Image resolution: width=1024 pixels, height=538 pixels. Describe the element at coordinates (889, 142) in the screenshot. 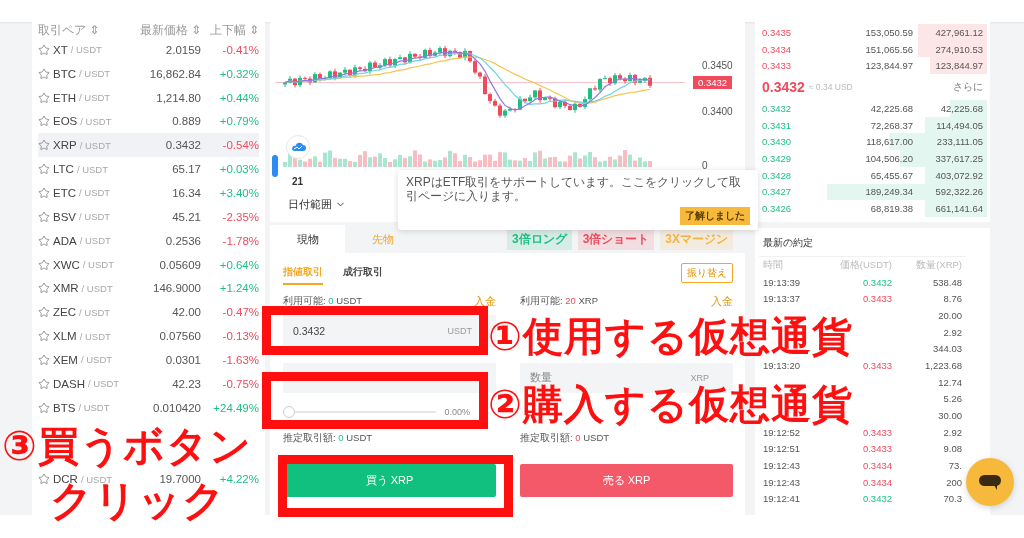

I see `amount-cell-text: 118,617.00` at that location.